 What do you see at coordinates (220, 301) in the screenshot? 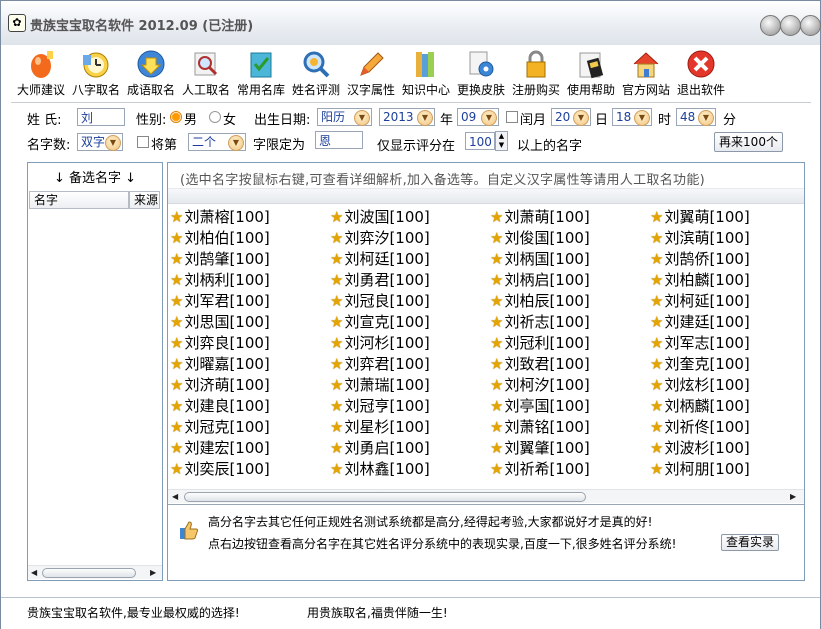
I see `name-item: ★刘军君[100]` at bounding box center [220, 301].